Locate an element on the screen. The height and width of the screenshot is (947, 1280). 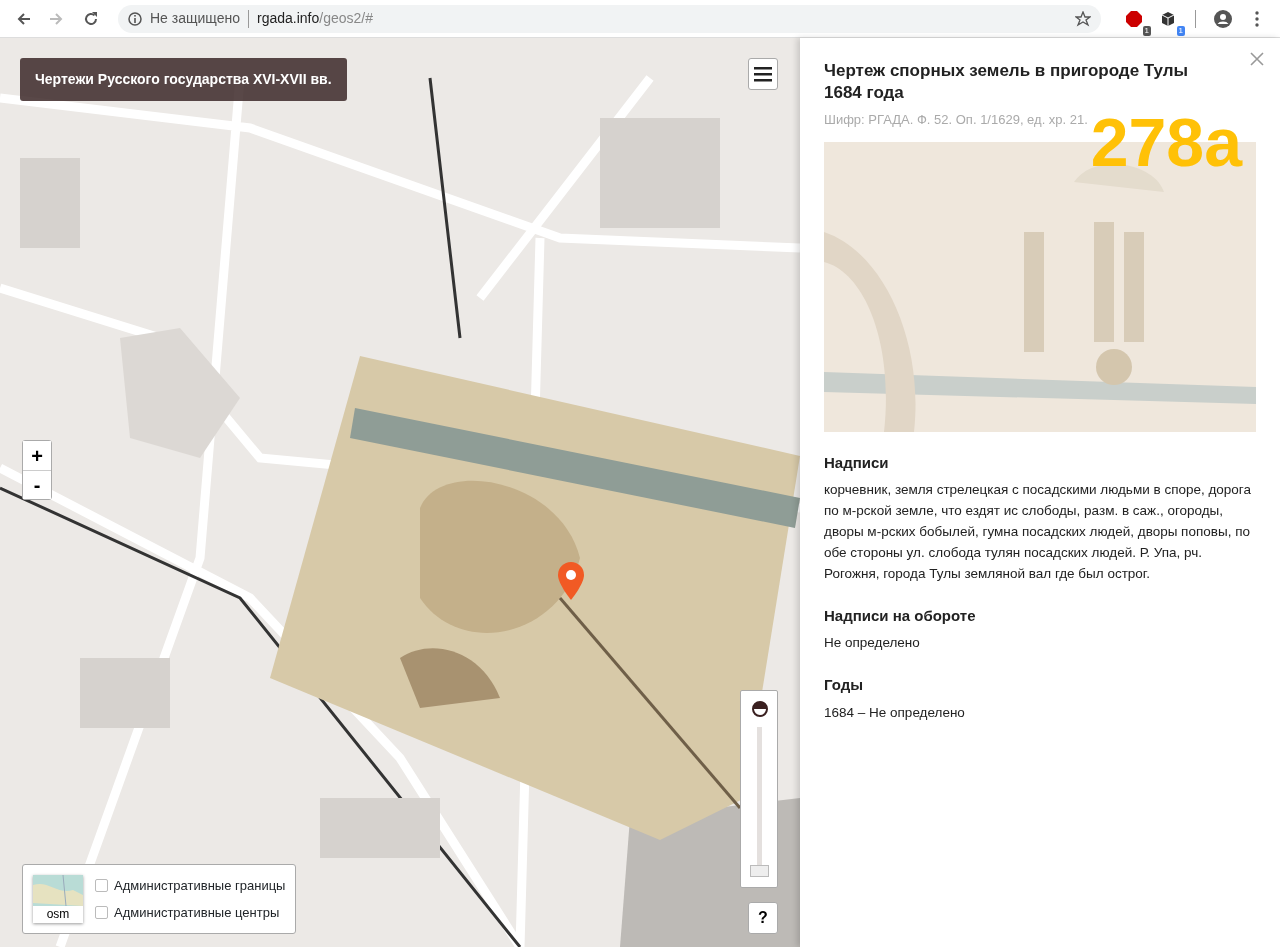
close-icon is located at coordinates (1257, 59).